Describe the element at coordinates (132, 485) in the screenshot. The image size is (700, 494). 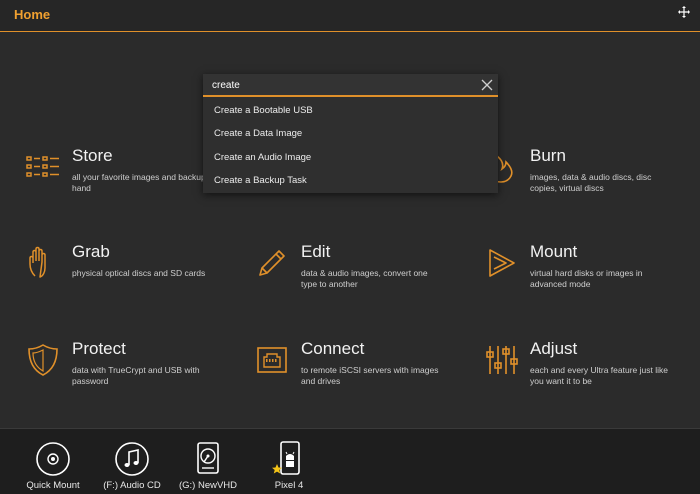
I see `dock-item-label: (F:) Audio CD` at that location.